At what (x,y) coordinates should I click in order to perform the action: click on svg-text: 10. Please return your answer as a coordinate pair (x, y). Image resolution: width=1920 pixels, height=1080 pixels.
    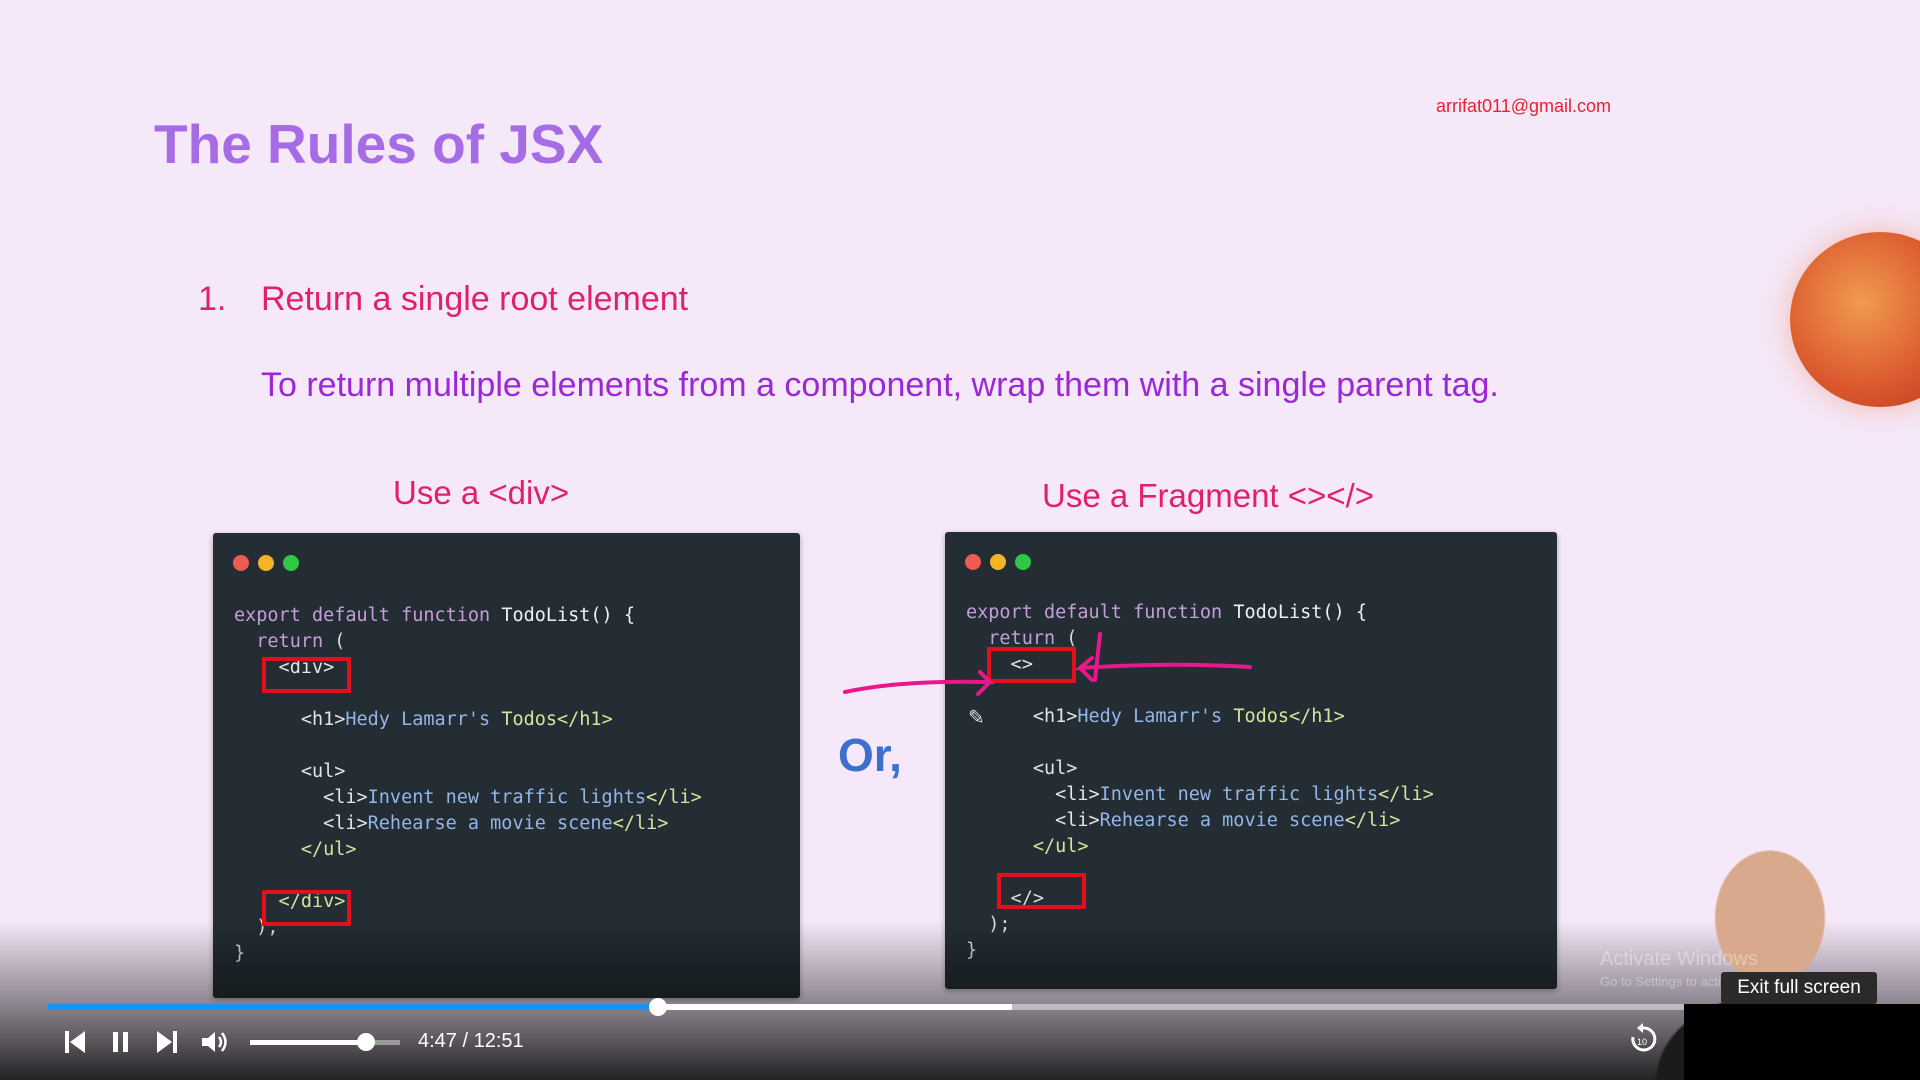
    Looking at the image, I should click on (1642, 1042).